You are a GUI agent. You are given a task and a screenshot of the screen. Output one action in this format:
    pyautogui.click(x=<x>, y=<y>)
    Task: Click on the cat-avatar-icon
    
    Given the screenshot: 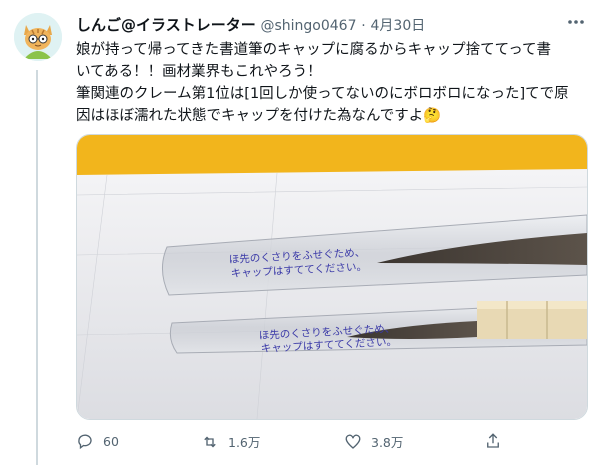 What is the action you would take?
    pyautogui.click(x=38, y=37)
    